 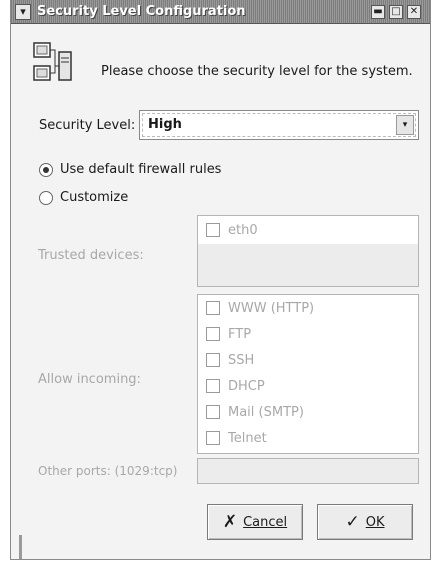 What do you see at coordinates (240, 334) in the screenshot?
I see `service-label: FTP` at bounding box center [240, 334].